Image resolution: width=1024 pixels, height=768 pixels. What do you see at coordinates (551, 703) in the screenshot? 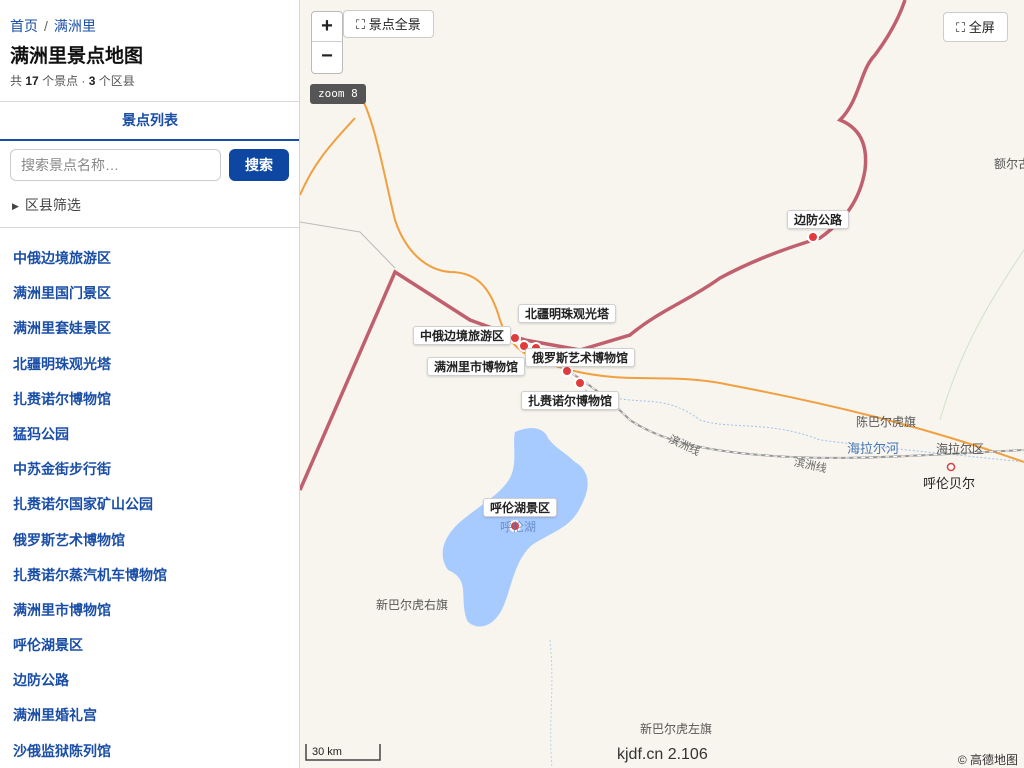
I see `stream-line` at bounding box center [551, 703].